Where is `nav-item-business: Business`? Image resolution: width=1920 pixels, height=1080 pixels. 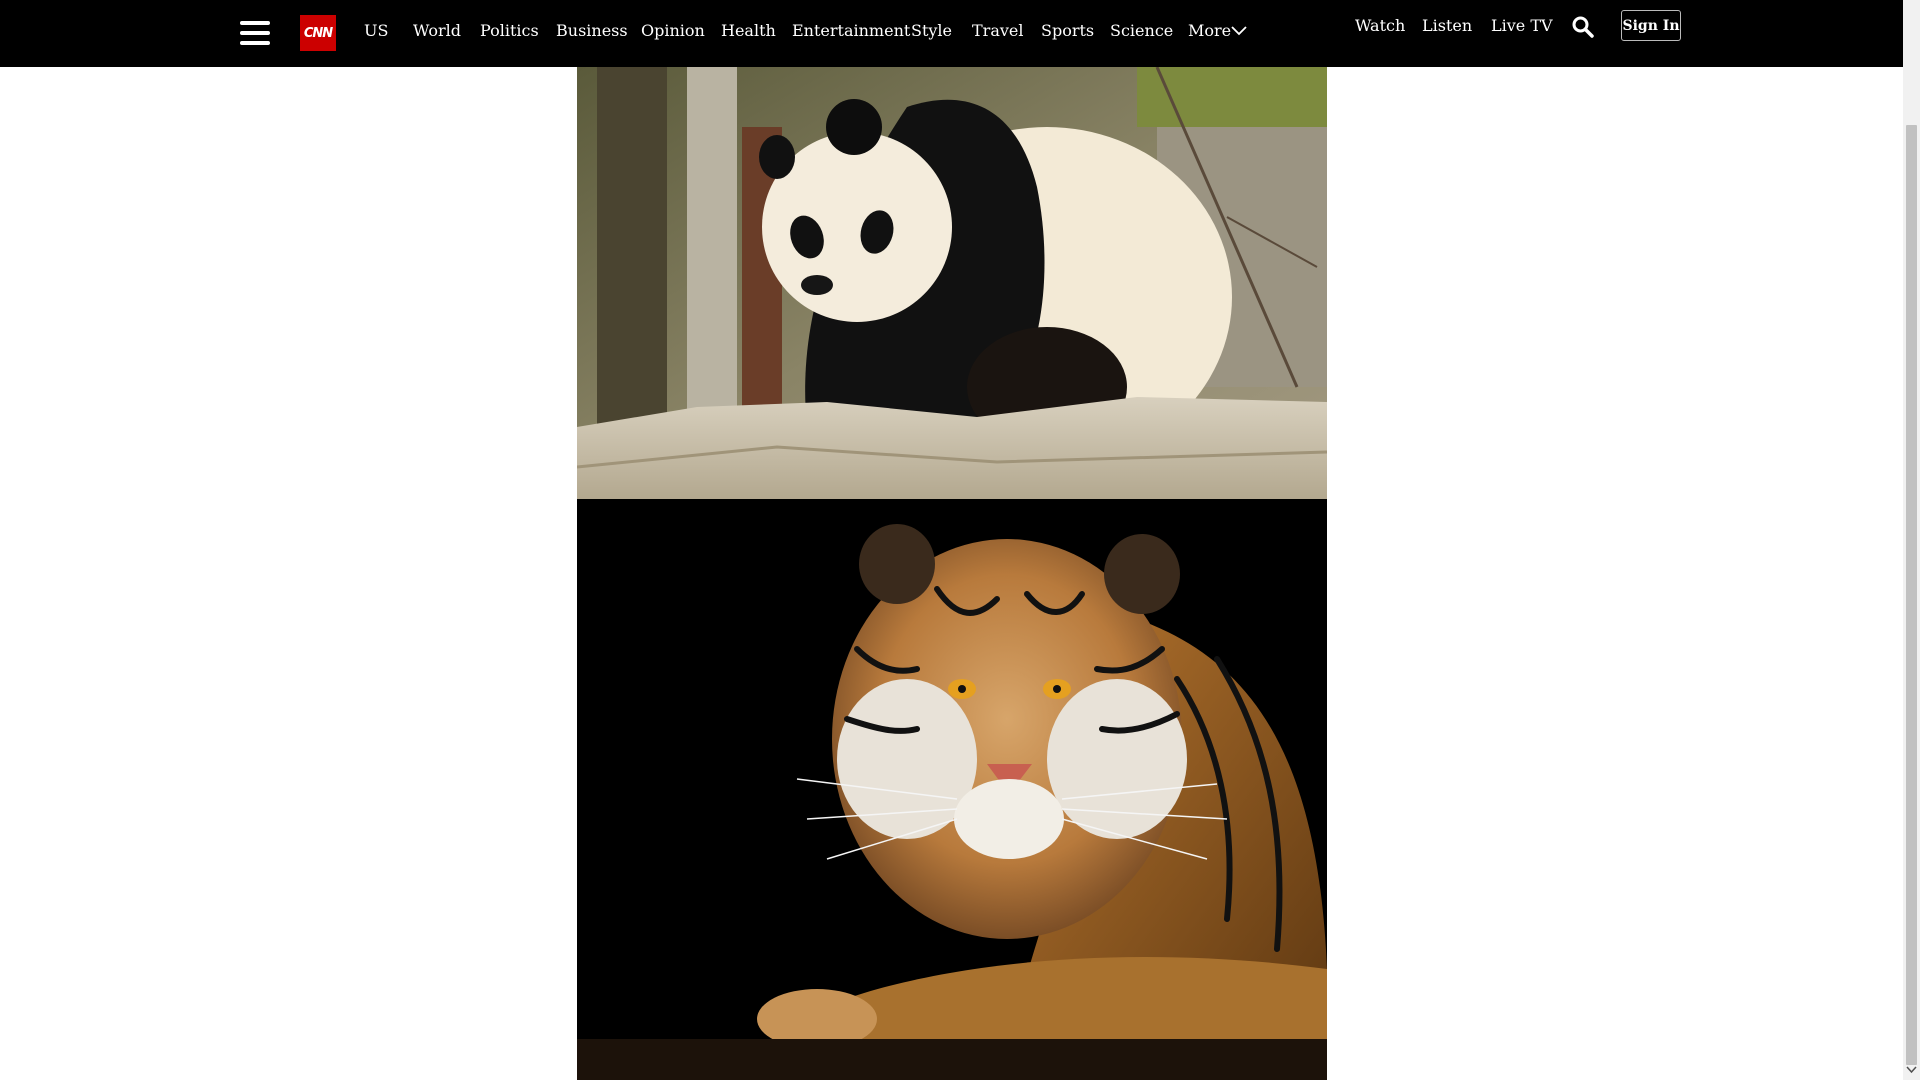 nav-item-business: Business is located at coordinates (592, 30).